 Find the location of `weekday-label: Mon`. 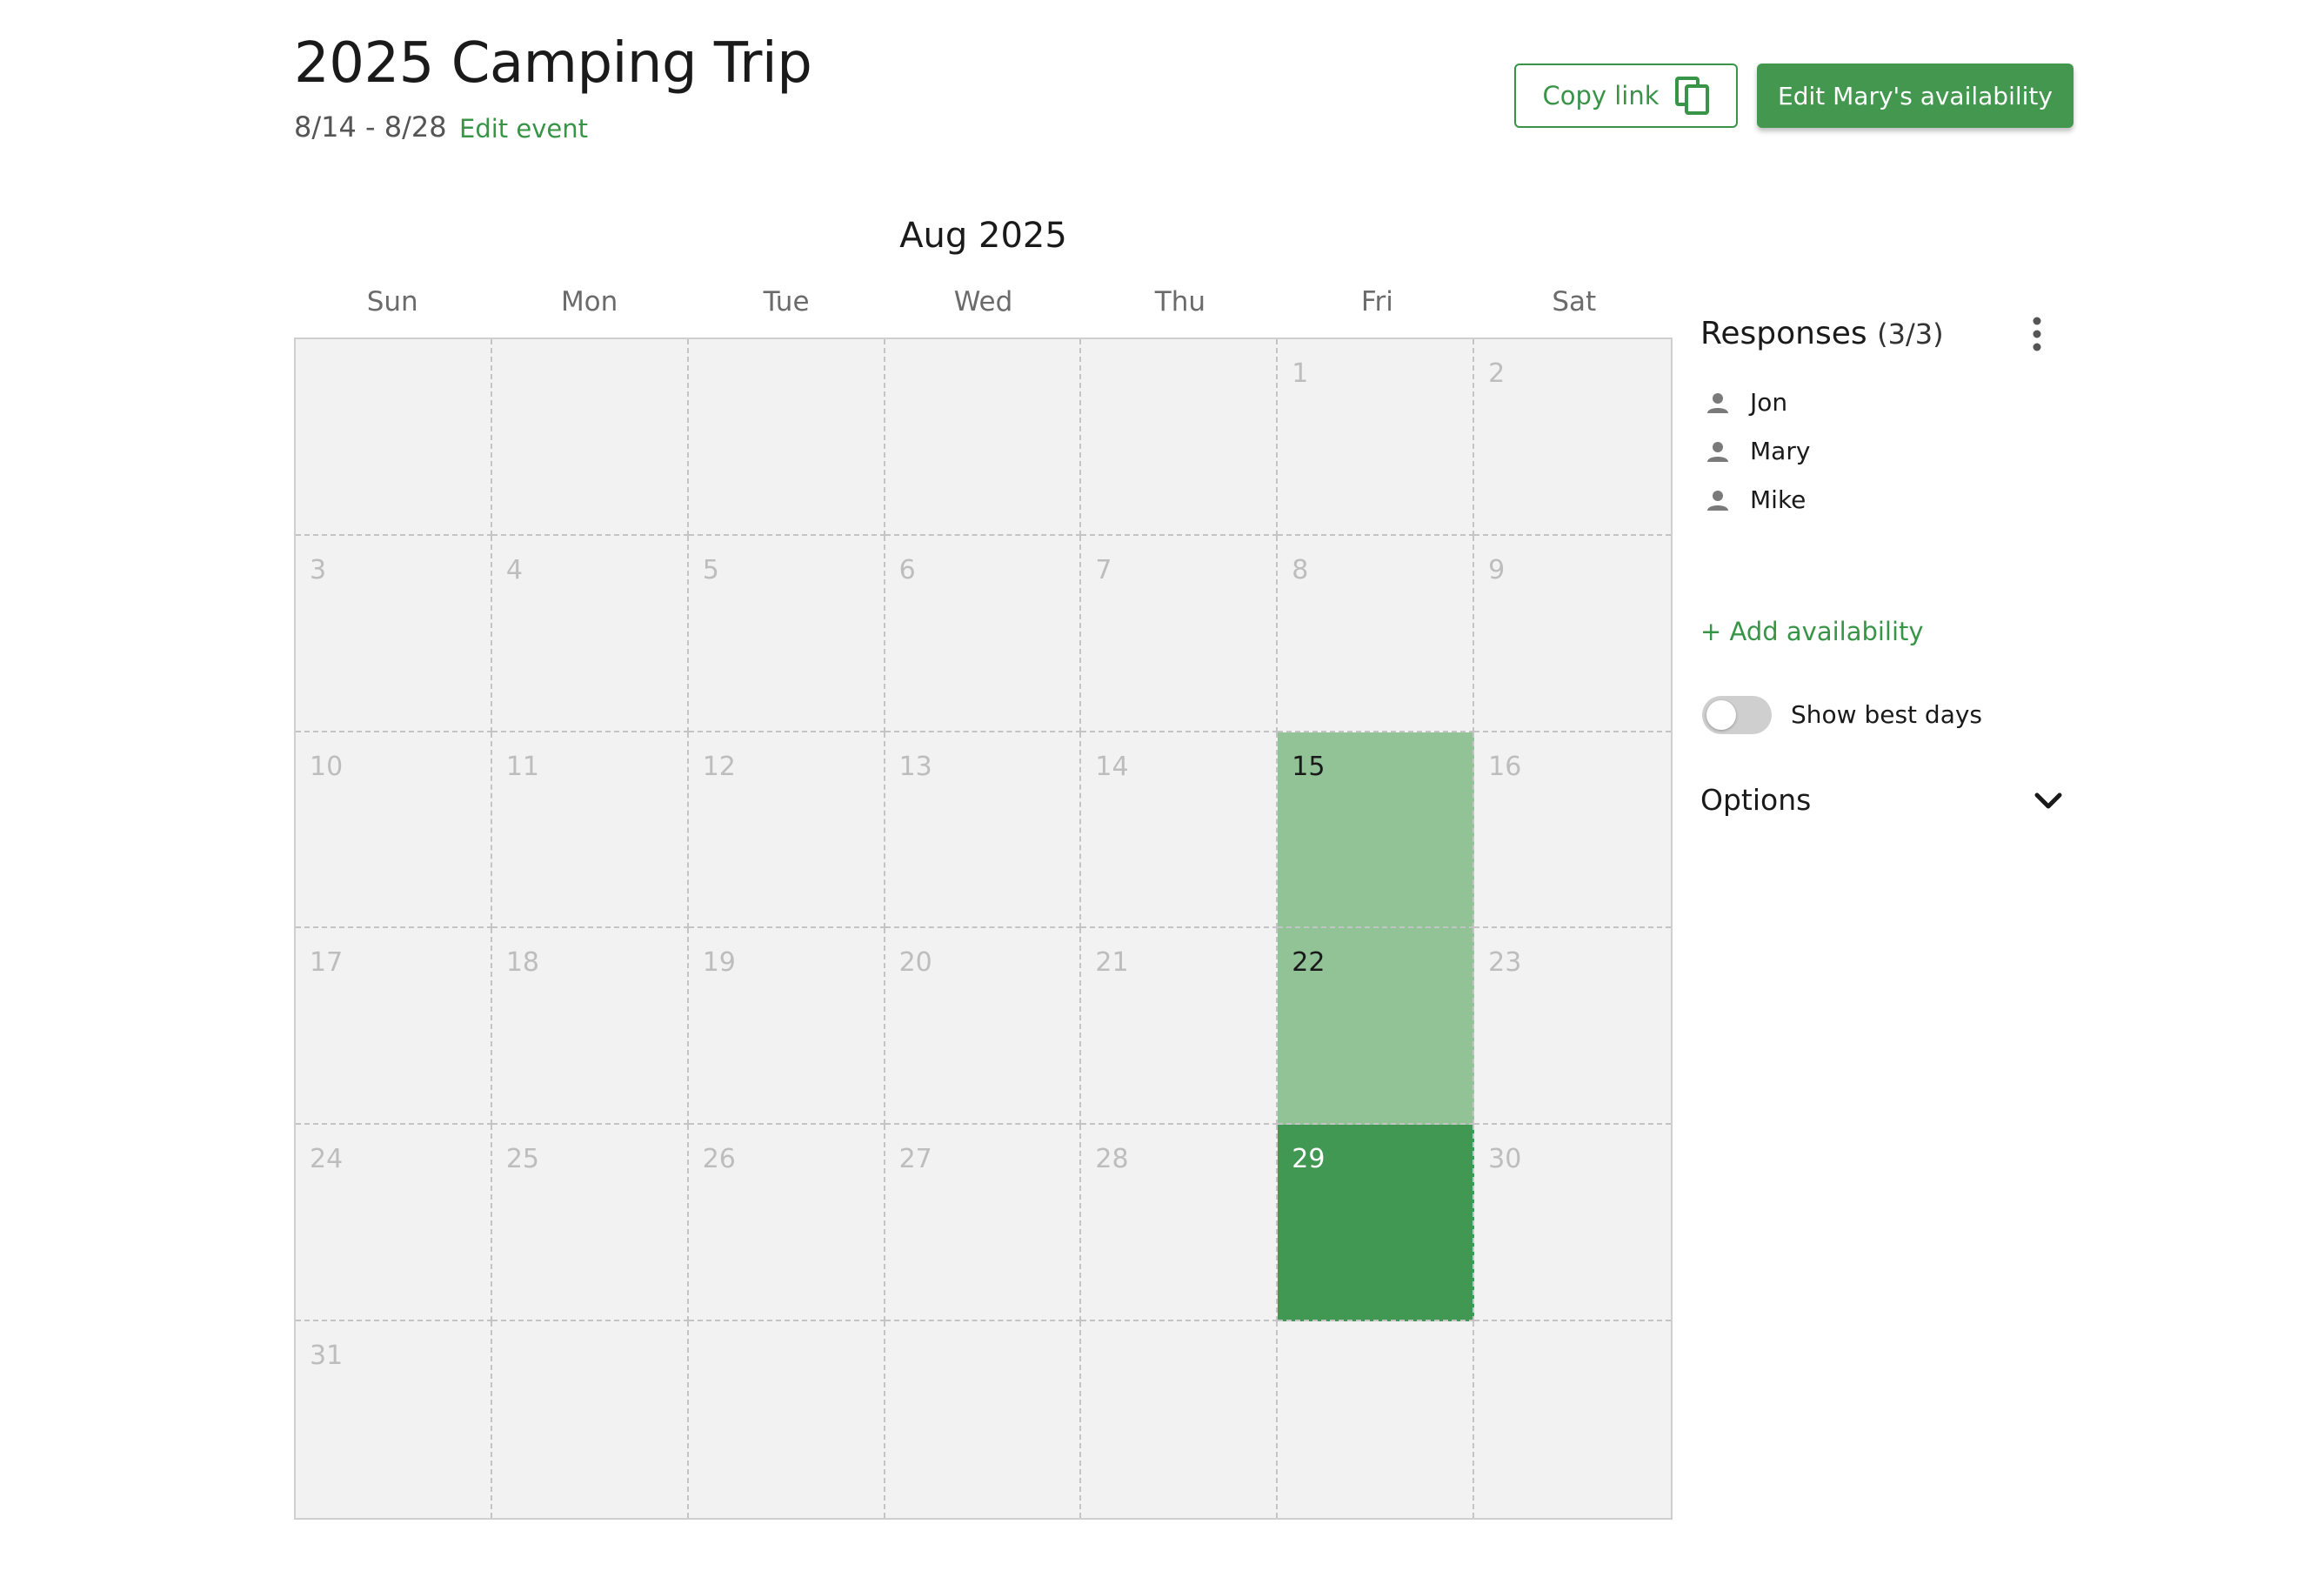

weekday-label: Mon is located at coordinates (589, 302).